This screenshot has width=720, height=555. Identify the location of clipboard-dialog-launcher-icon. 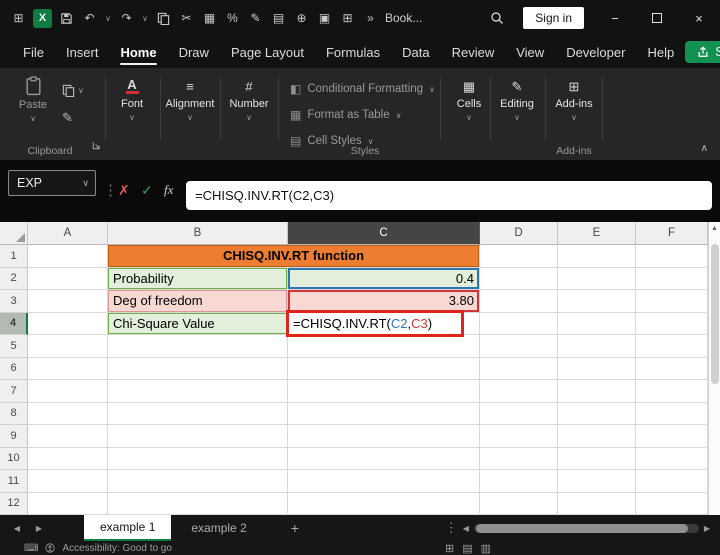
(96, 146).